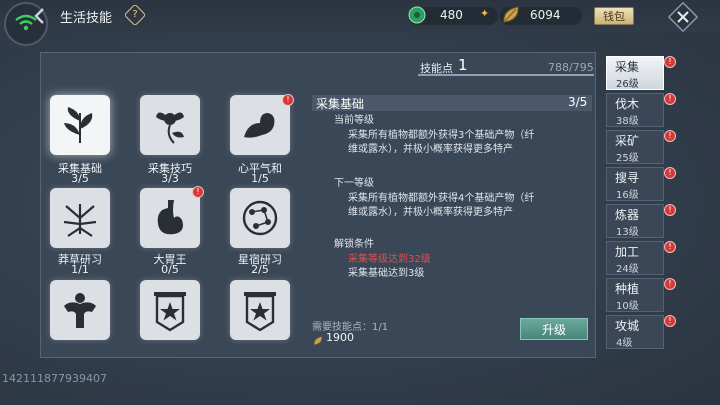  I want to click on skill-tile-calm, so click(260, 125).